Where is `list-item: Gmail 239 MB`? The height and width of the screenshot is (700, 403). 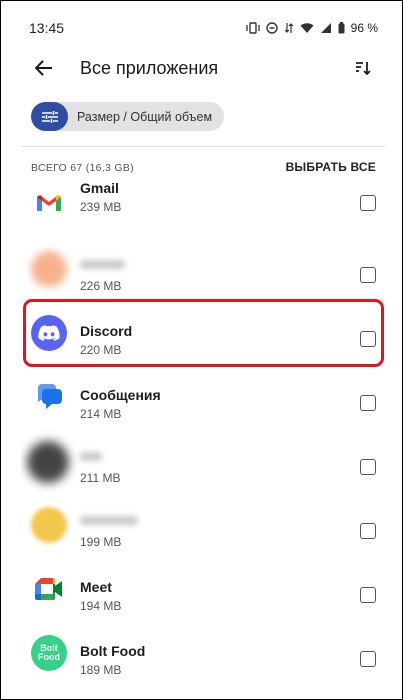
list-item: Gmail 239 MB is located at coordinates (203, 211).